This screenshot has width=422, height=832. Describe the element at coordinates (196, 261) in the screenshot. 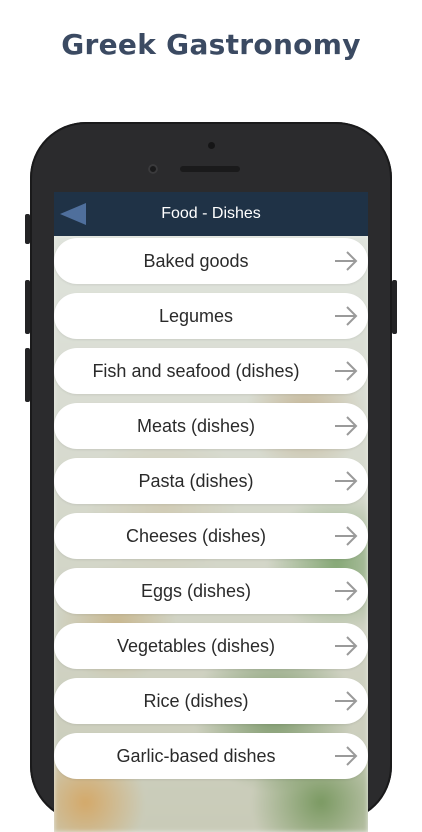

I see `list-item-label: Baked goods` at that location.